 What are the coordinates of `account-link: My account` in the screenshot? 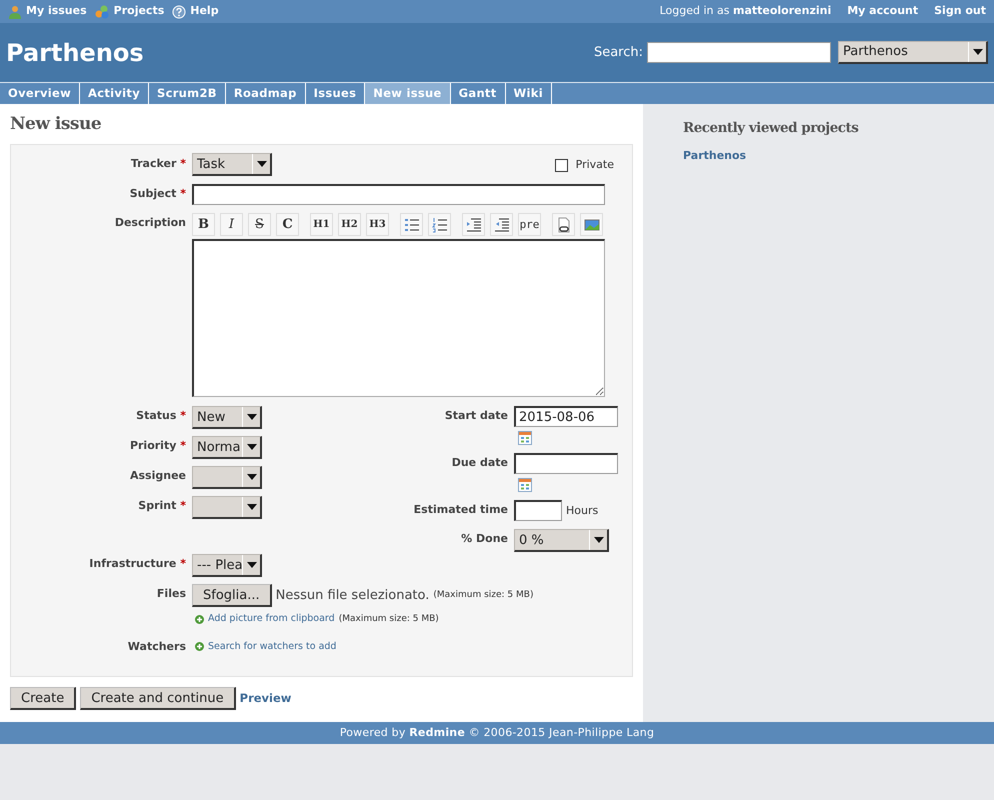 It's located at (882, 11).